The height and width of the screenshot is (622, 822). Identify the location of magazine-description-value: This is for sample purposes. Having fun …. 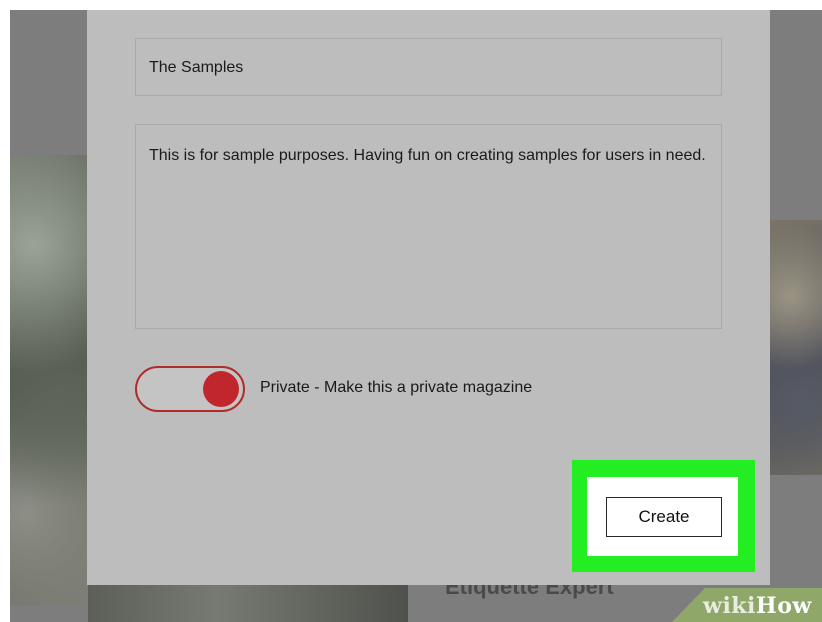
(427, 155).